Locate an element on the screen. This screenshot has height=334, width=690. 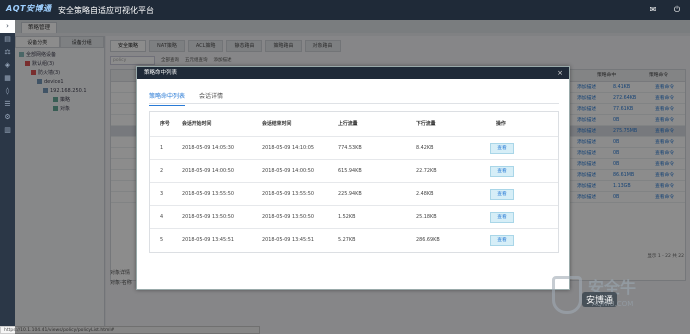
scale-icon: ⚖ is located at coordinates (7, 52).